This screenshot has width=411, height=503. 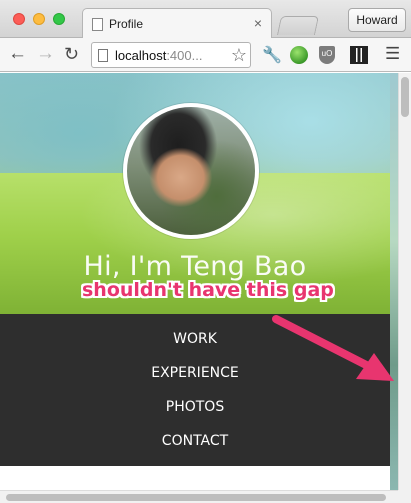 What do you see at coordinates (394, 53) in the screenshot?
I see `menu-icon: ☰` at bounding box center [394, 53].